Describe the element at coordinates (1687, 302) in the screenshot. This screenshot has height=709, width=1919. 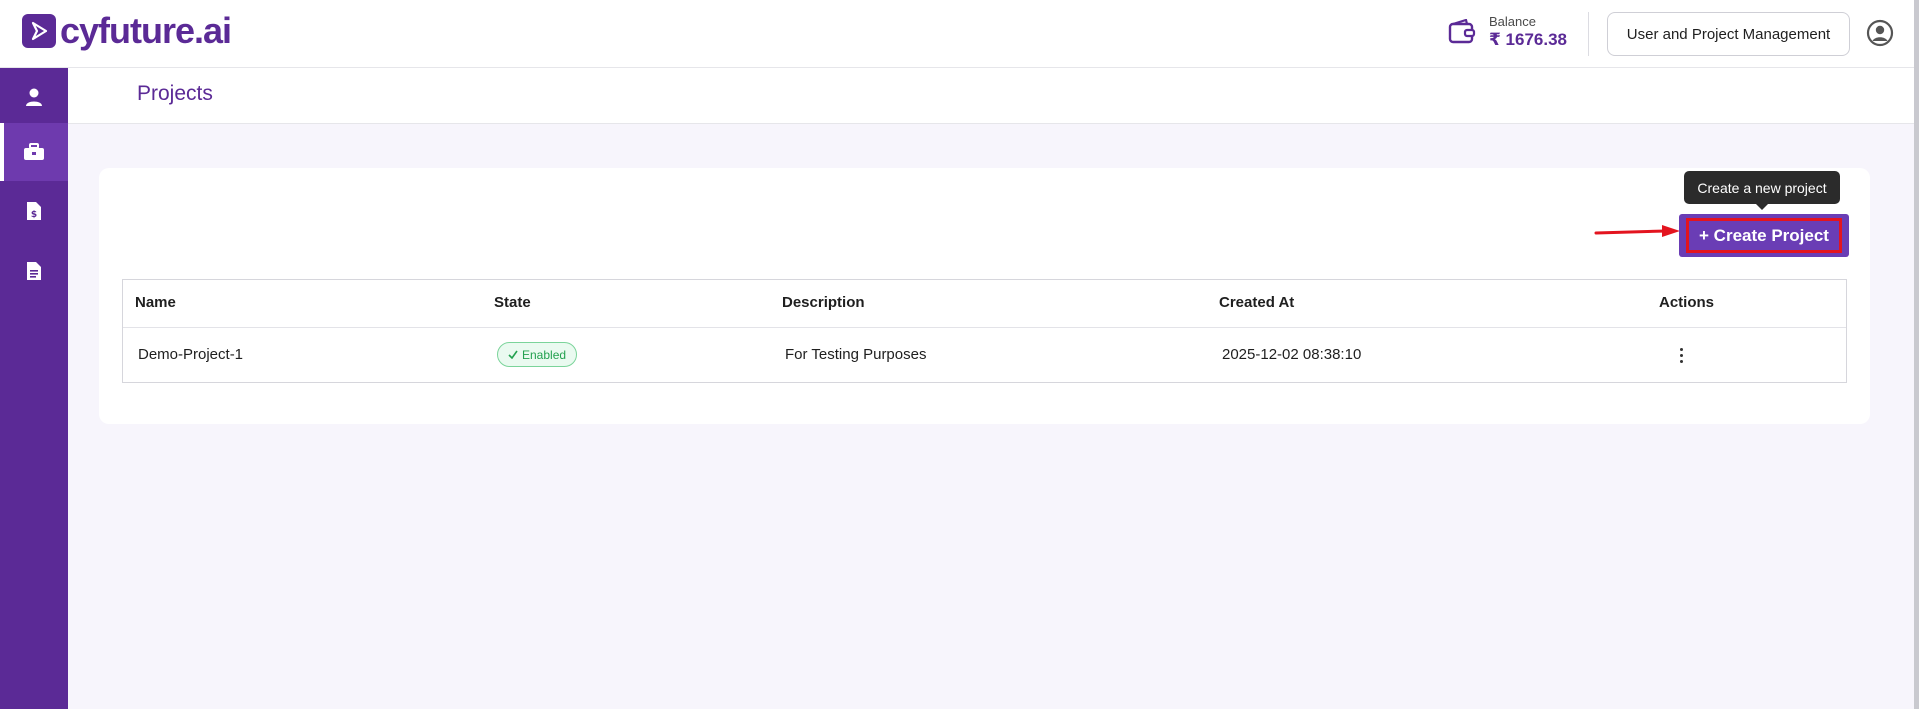
I see `column-header-actions: Actions` at that location.